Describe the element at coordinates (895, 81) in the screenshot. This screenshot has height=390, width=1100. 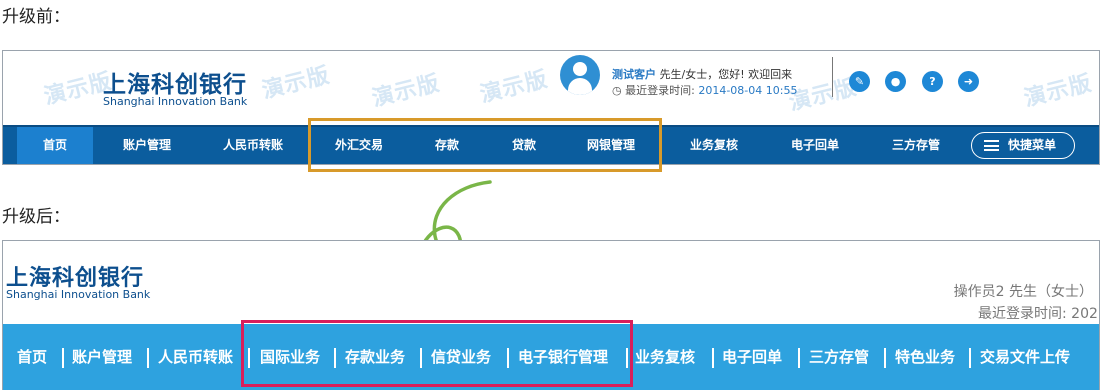
I see `location-icon: ●` at that location.